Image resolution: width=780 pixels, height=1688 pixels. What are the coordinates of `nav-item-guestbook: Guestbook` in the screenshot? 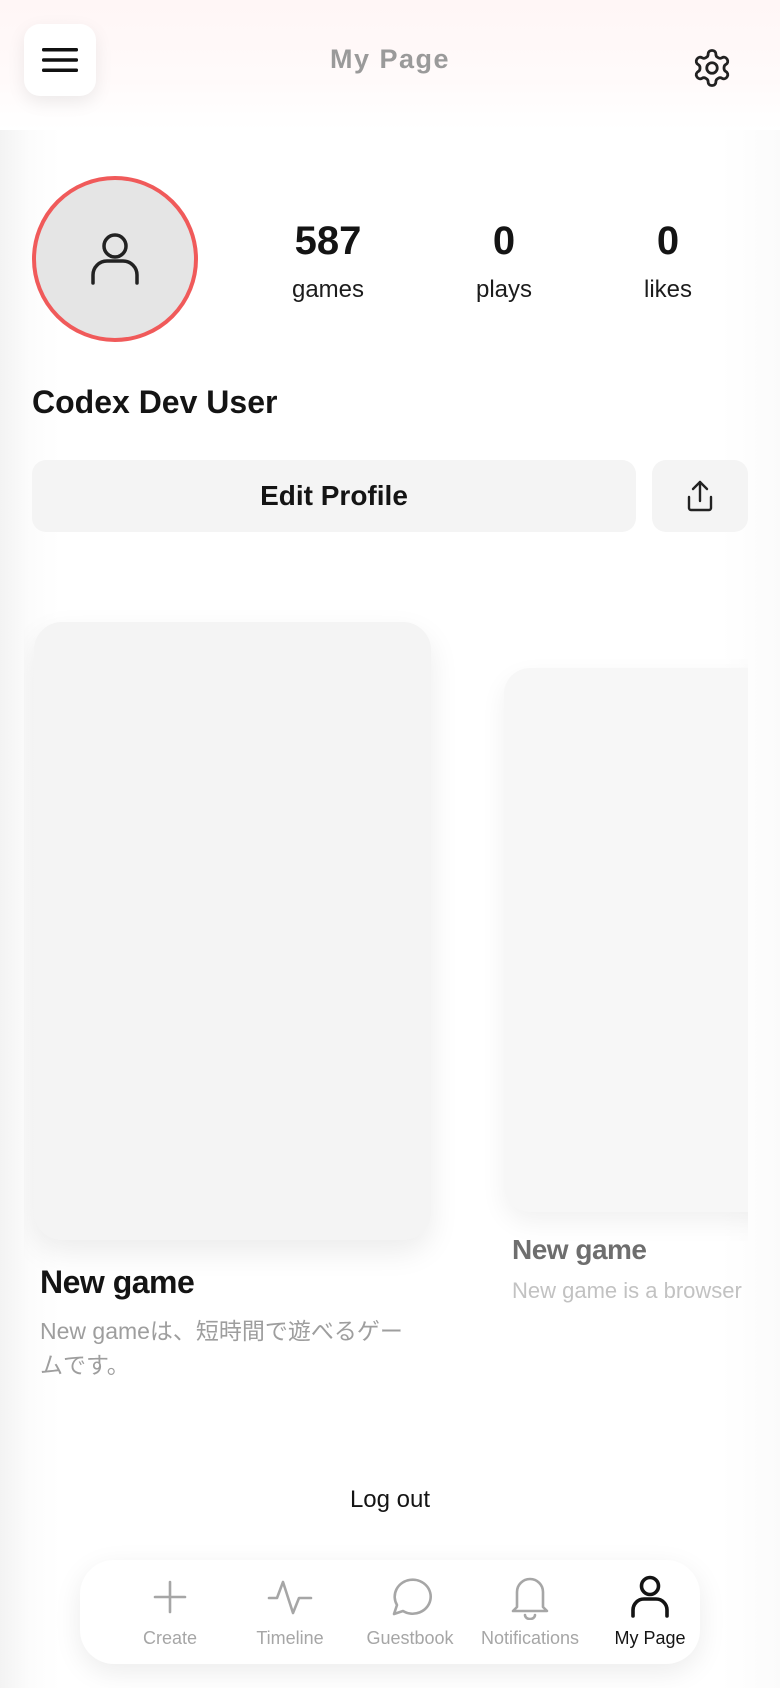 It's located at (410, 1614).